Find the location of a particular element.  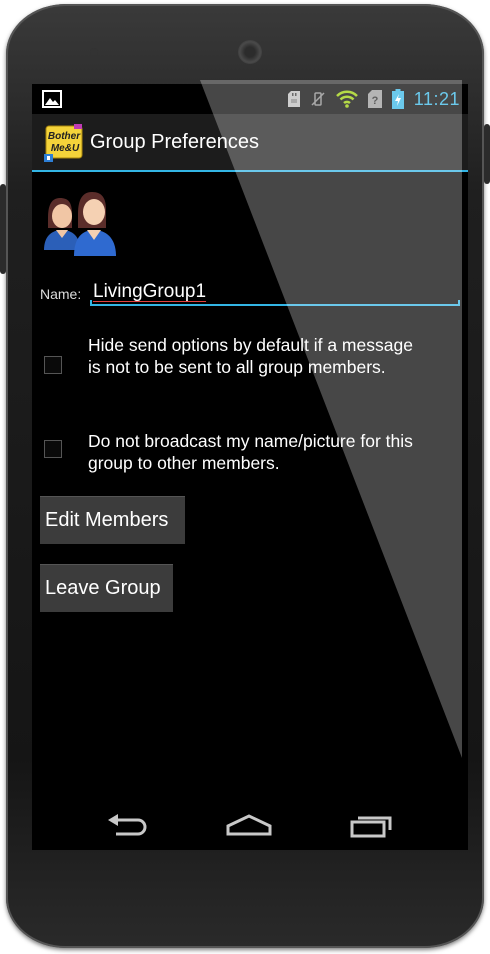

group-name-value: LivingGroup1 is located at coordinates (150, 291).